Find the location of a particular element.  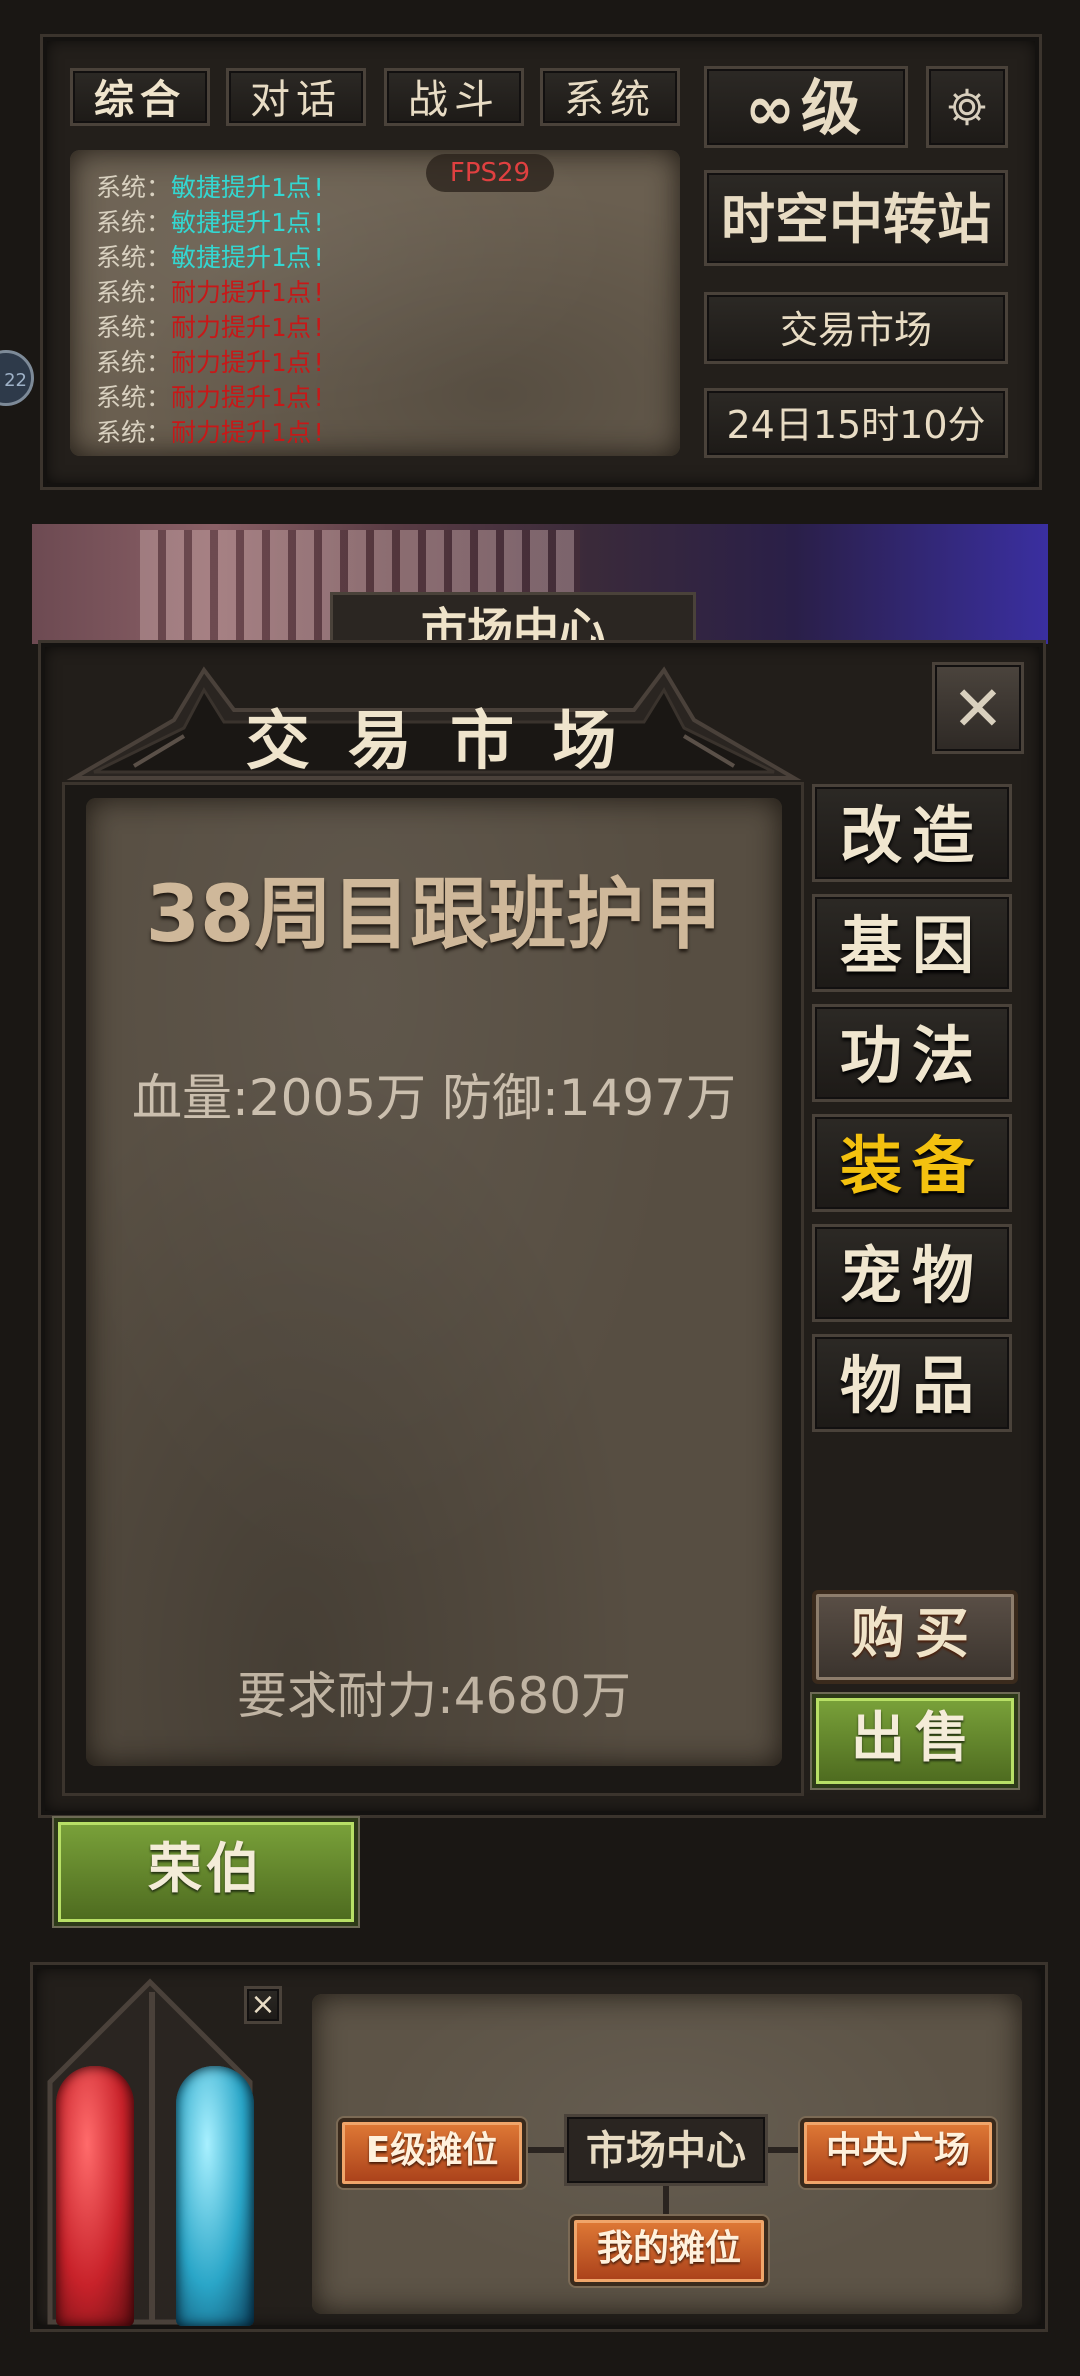

dialog-title: 交 易 市 场 is located at coordinates (435, 742).